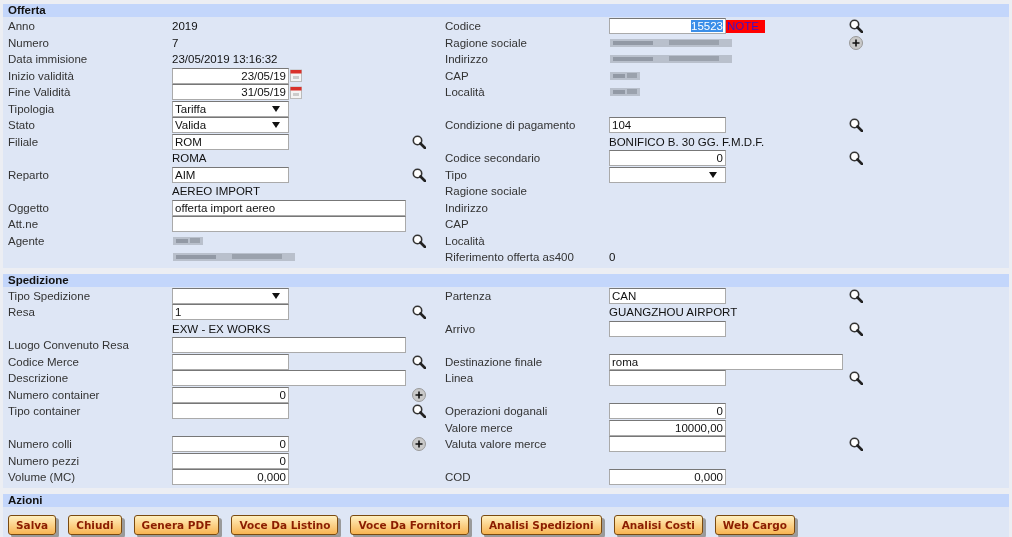  I want to click on section-header: Azioni, so click(506, 500).